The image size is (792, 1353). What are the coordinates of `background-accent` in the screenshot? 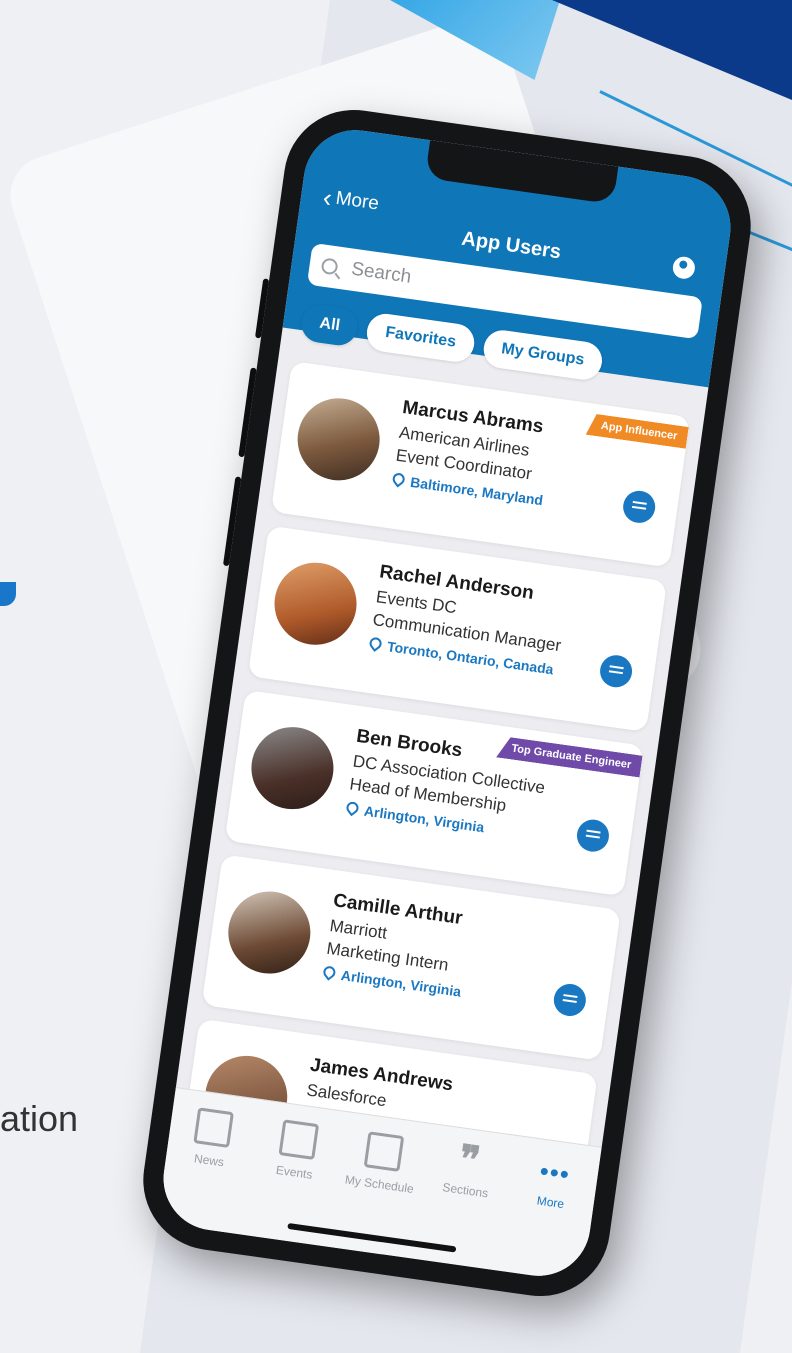 It's located at (8, 594).